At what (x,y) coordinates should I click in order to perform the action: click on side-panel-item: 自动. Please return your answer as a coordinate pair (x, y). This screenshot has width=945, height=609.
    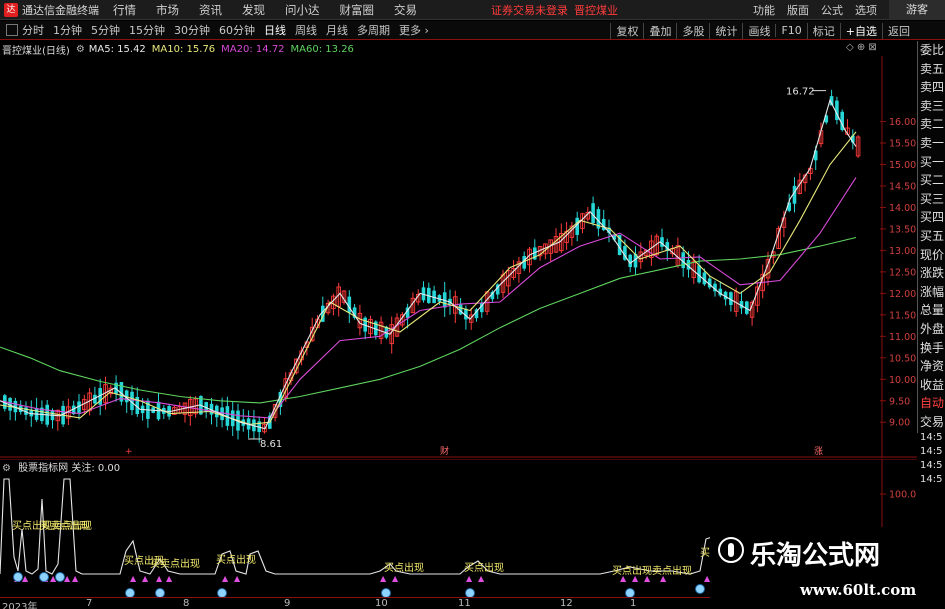
    Looking at the image, I should click on (931, 403).